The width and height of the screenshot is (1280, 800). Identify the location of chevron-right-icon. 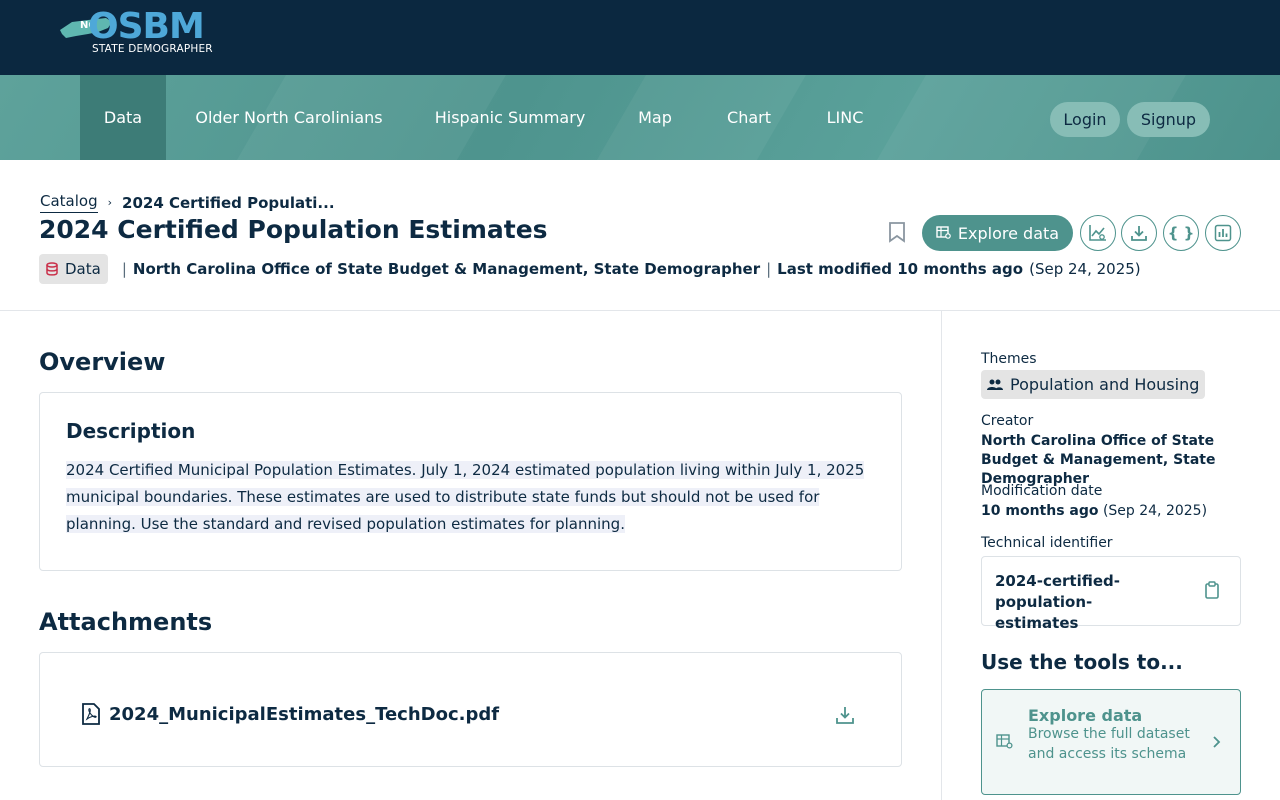
(1216, 743).